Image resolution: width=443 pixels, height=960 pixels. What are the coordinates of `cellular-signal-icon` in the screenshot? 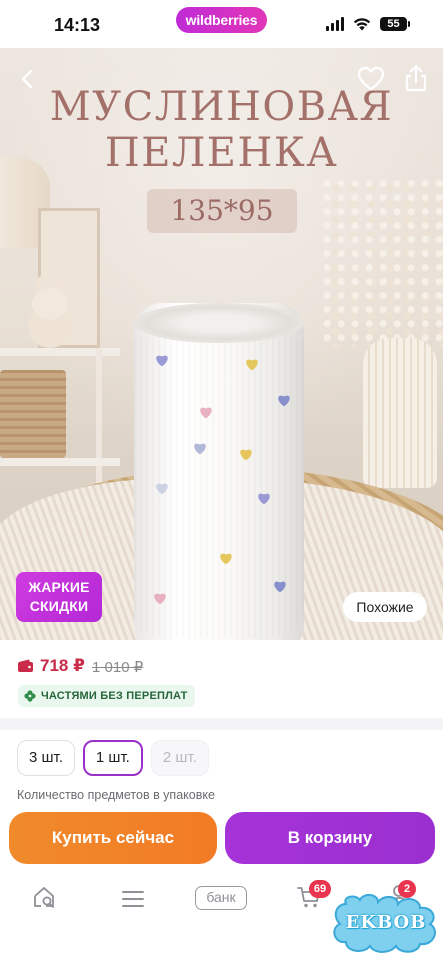 It's located at (335, 24).